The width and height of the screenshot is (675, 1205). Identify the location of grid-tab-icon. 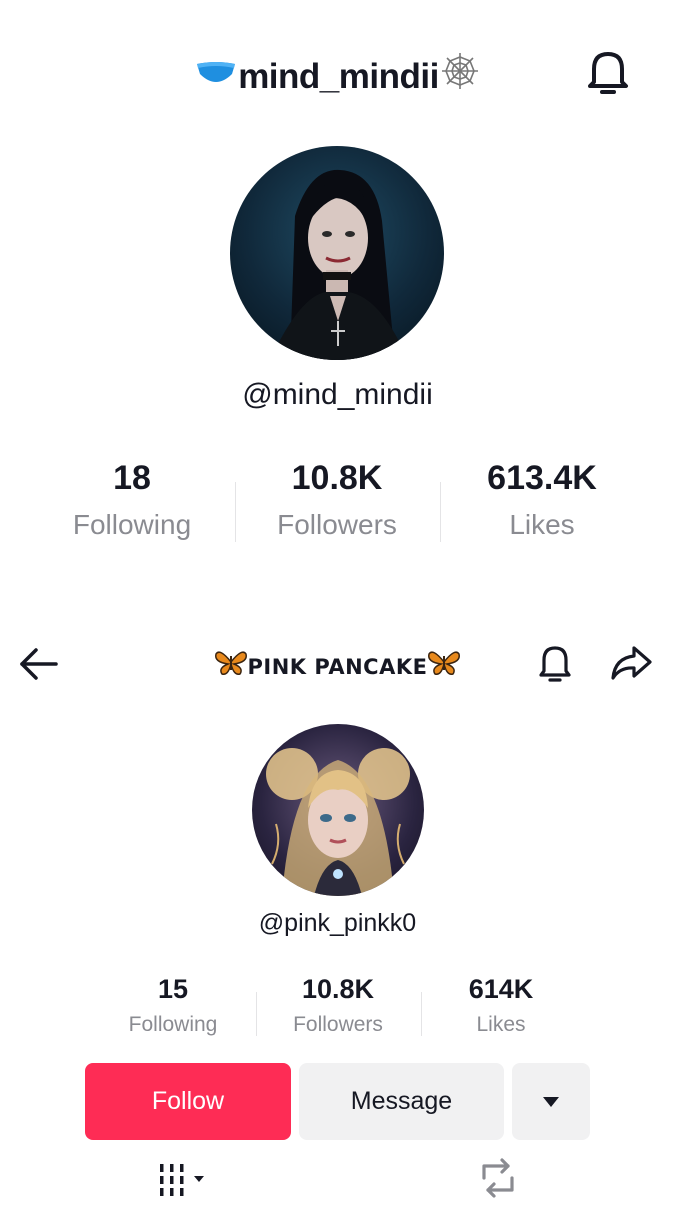
(182, 1180).